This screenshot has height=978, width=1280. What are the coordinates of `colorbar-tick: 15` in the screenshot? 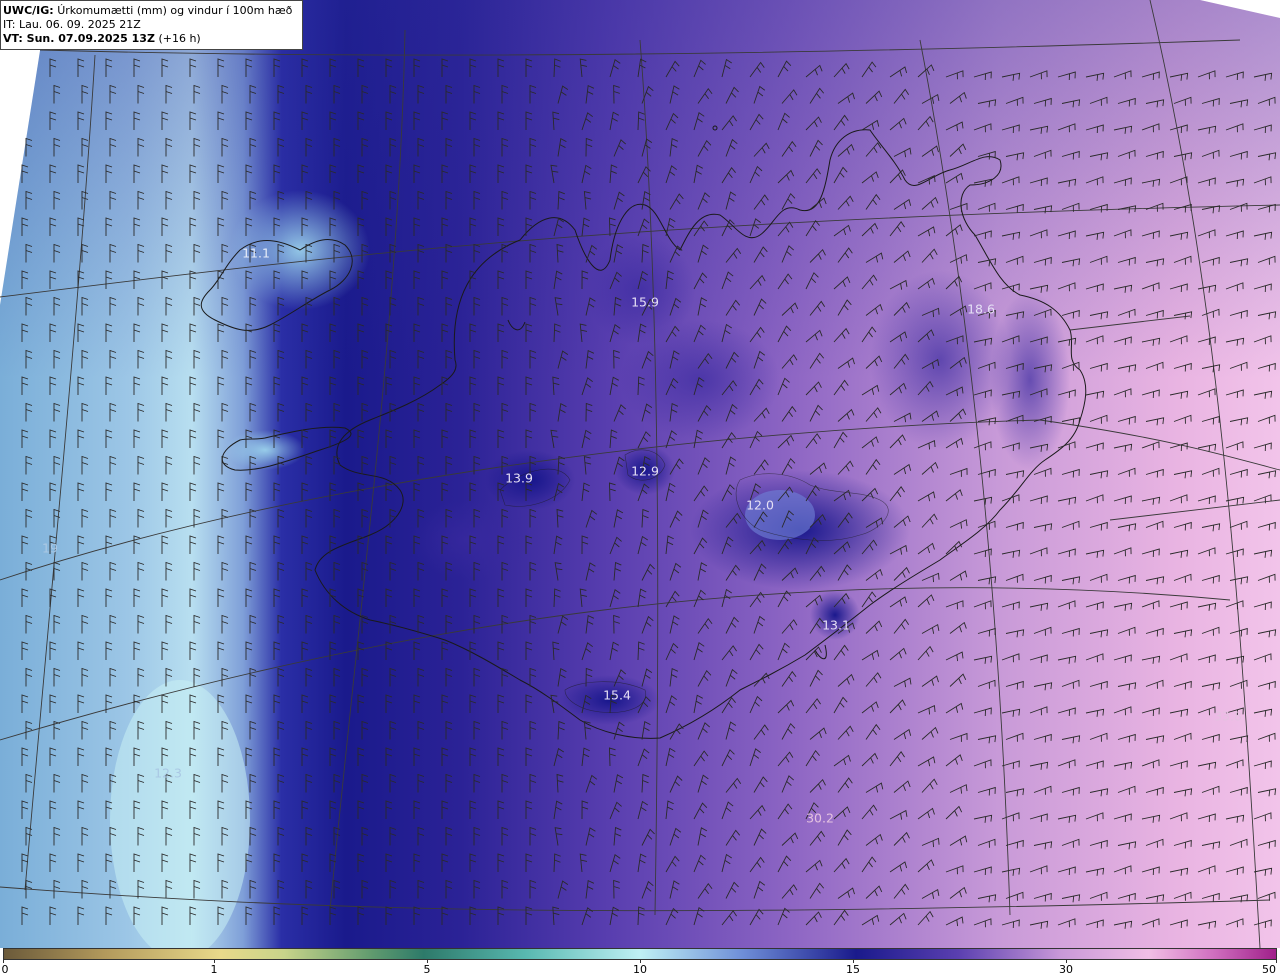 It's located at (853, 969).